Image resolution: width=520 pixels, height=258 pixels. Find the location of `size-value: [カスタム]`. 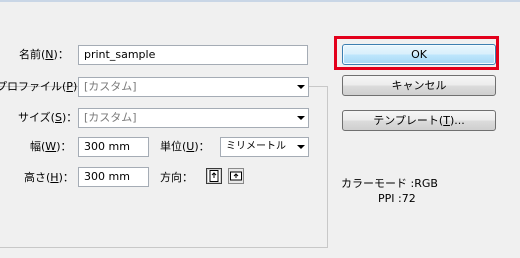

size-value: [カスタム] is located at coordinates (110, 117).